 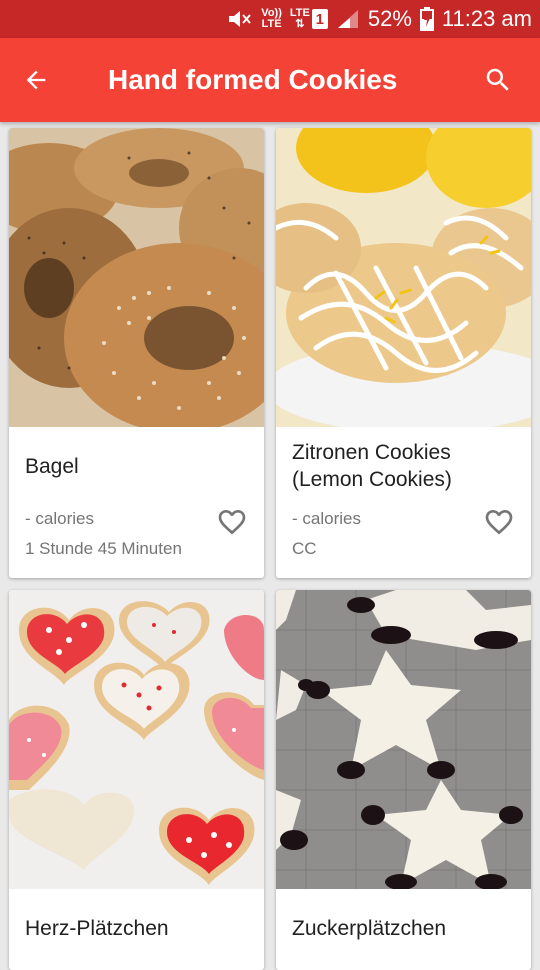 I want to click on search-icon, so click(x=497, y=79).